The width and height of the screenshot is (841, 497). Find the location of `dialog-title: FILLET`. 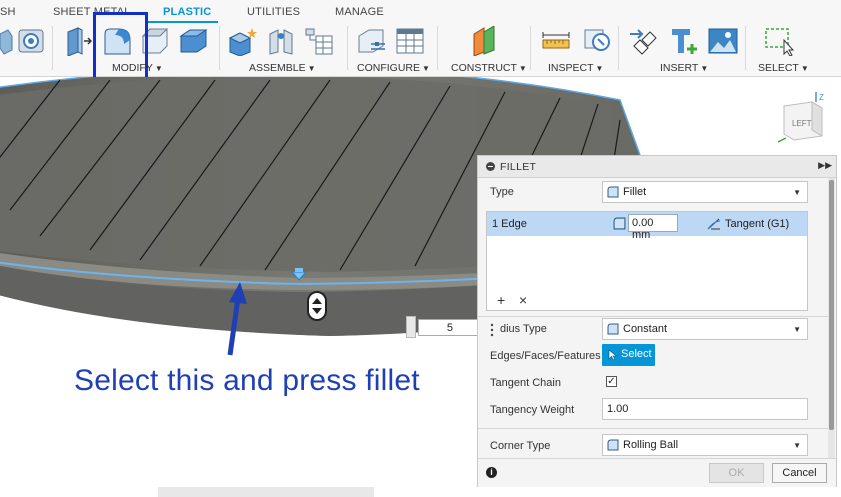

dialog-title: FILLET is located at coordinates (518, 167).